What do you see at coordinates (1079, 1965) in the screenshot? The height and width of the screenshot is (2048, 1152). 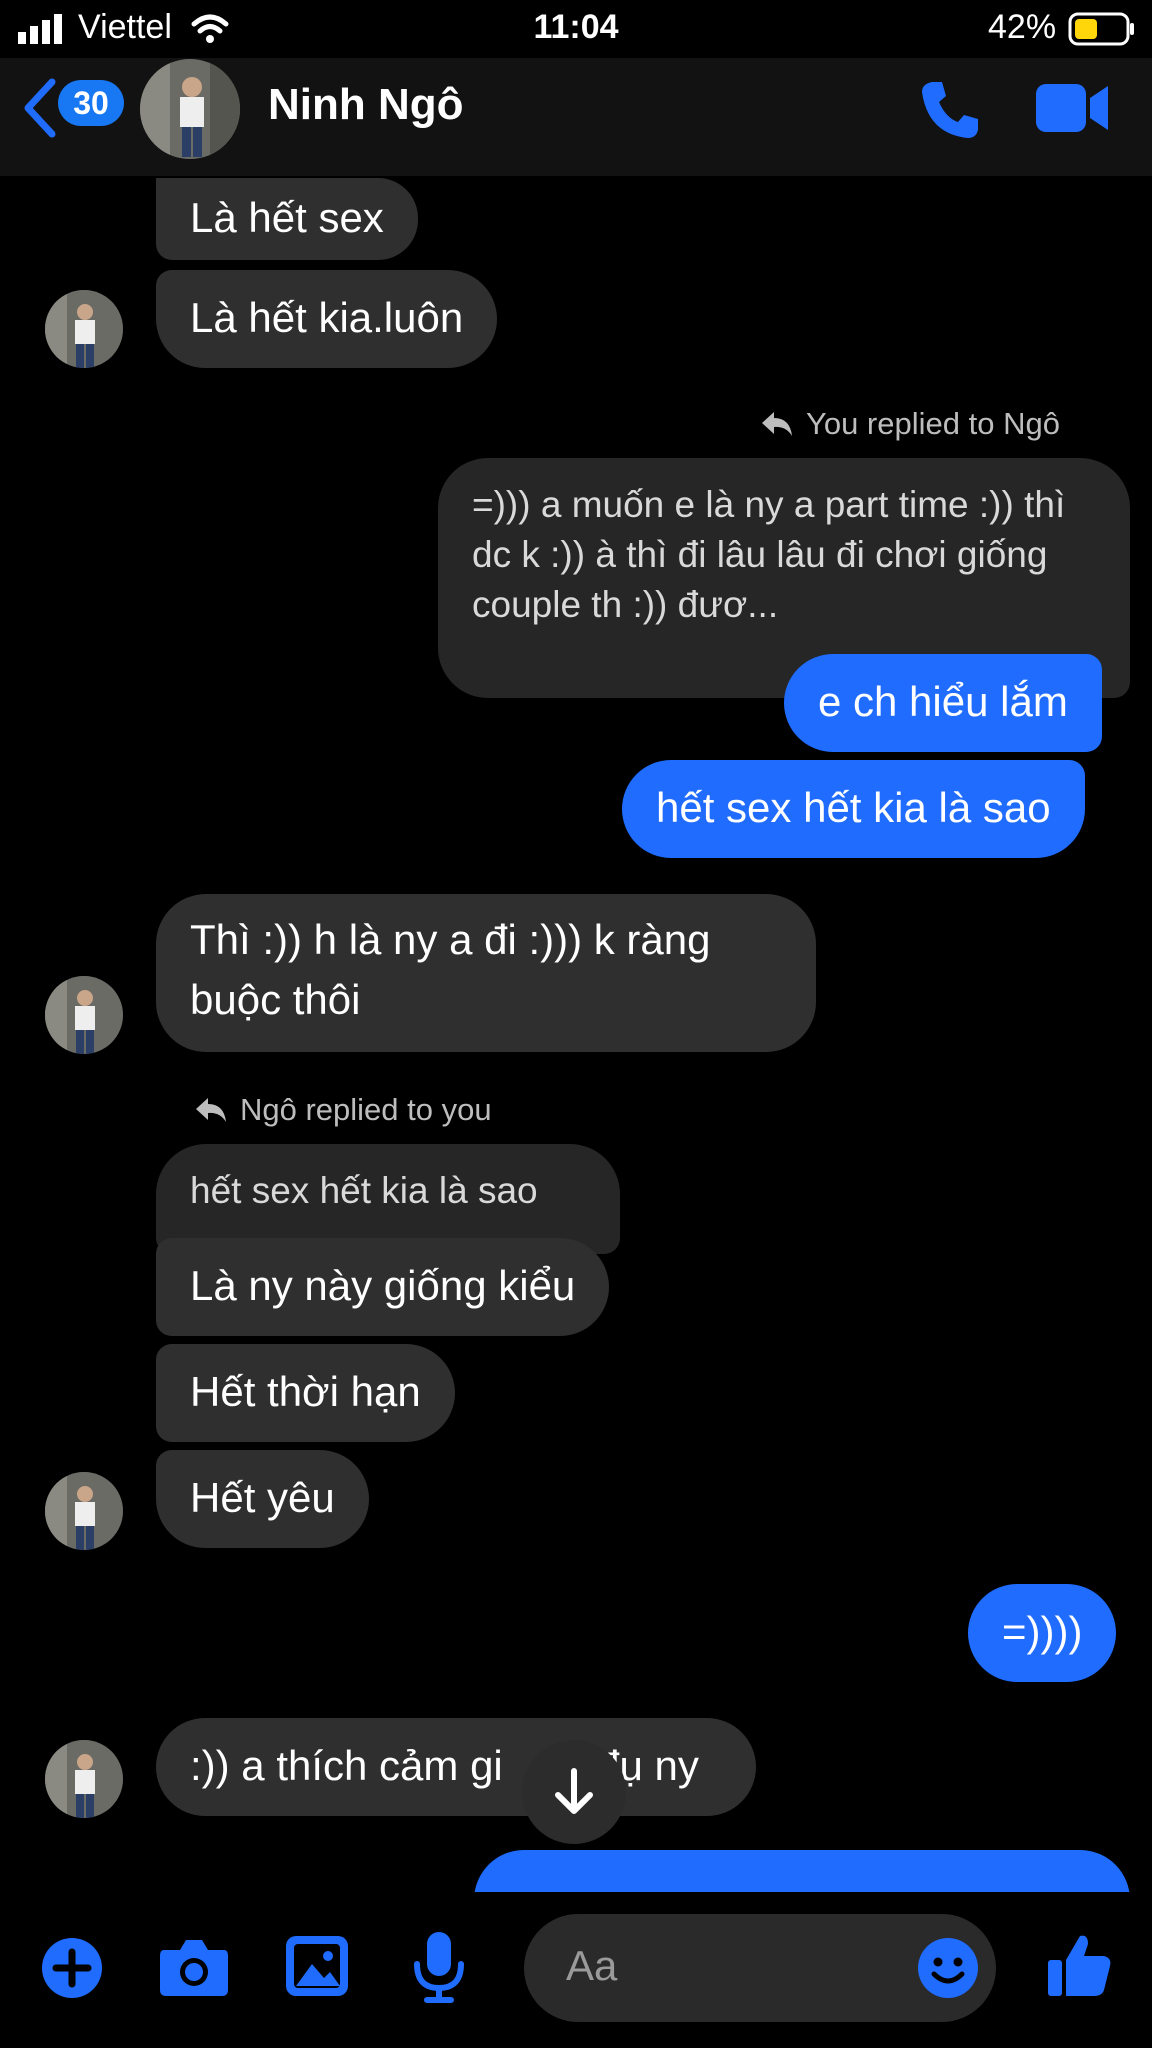 I see `thumbs-up-icon` at bounding box center [1079, 1965].